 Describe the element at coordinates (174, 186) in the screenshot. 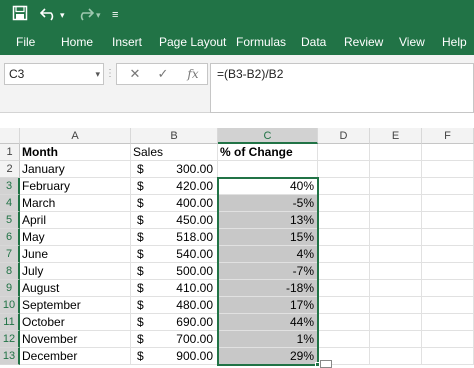

I see `cell-b3: $420.00` at that location.